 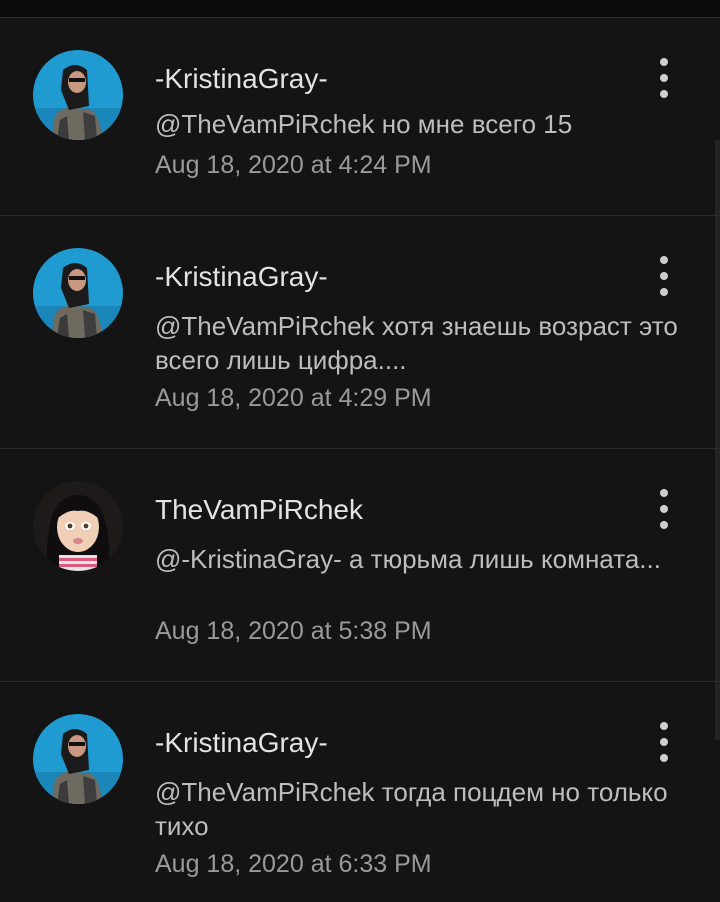 I want to click on comment-timestamp: Aug 18, 2020 at 6:33 PM, so click(x=293, y=864).